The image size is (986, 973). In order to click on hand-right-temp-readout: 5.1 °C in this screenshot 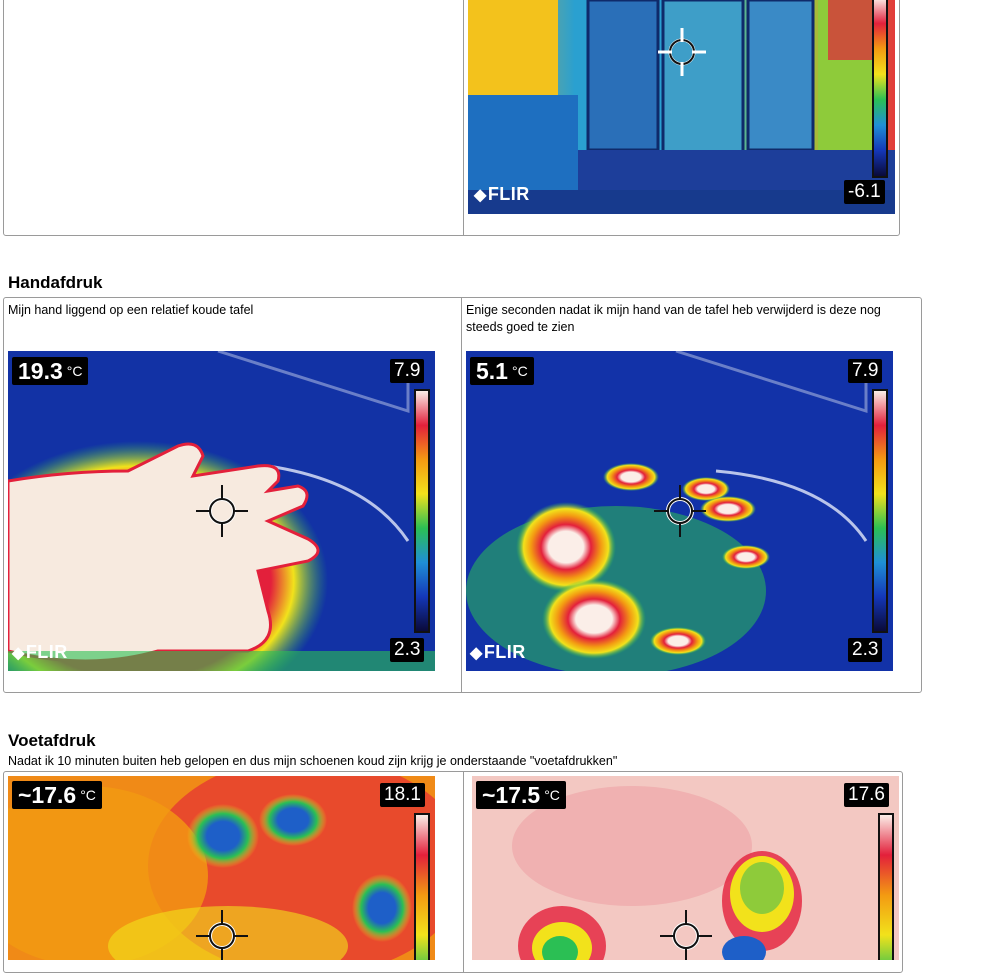, I will do `click(502, 371)`.